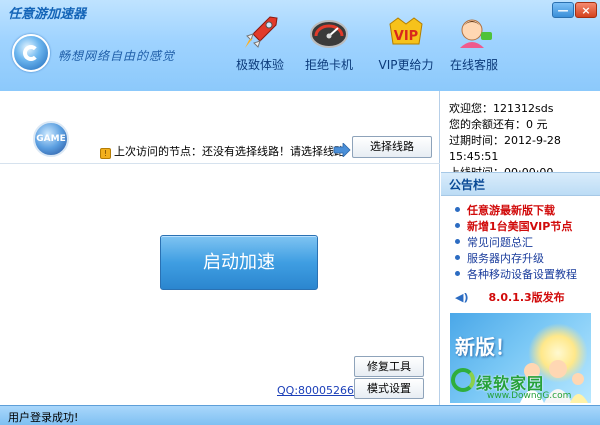  What do you see at coordinates (462, 297) in the screenshot?
I see `speaker-icon: ◀)` at bounding box center [462, 297].